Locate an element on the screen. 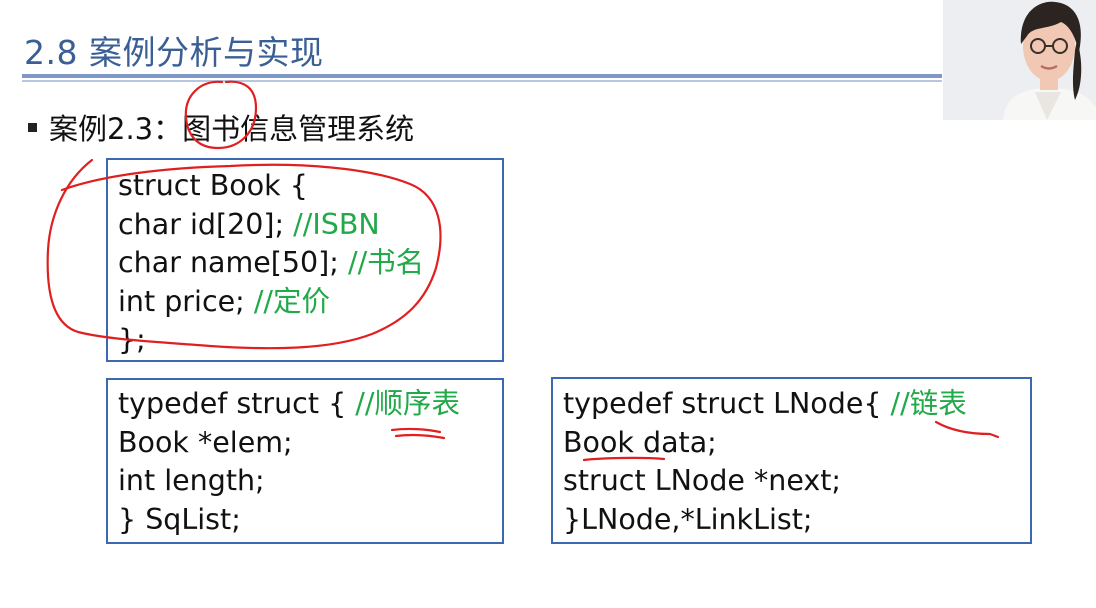 Image resolution: width=1096 pixels, height=608 pixels. code-line: struct Book { is located at coordinates (213, 185).